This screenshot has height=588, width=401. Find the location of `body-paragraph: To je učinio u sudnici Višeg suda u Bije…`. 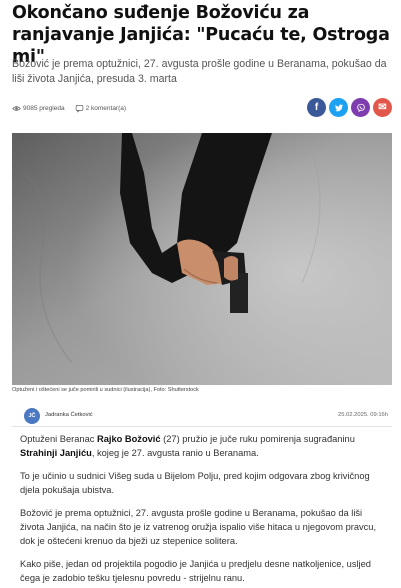

body-paragraph: To je učinio u sudnici Višeg suda u Bije… is located at coordinates (195, 483).